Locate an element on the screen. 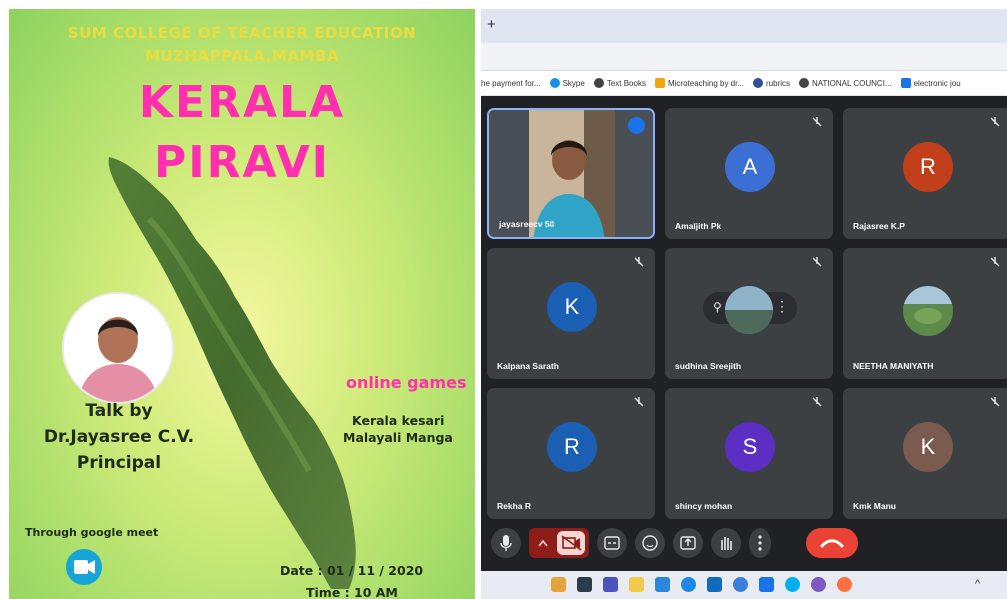  participant-tile: A Amaljith Pk is located at coordinates (749, 173).